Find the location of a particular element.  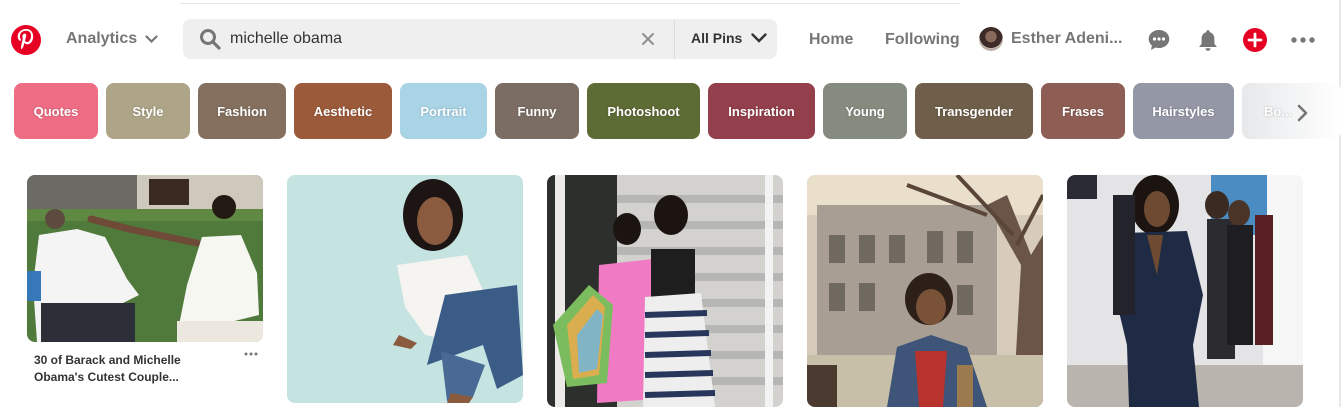

chip-frases: Frases is located at coordinates (1083, 111).